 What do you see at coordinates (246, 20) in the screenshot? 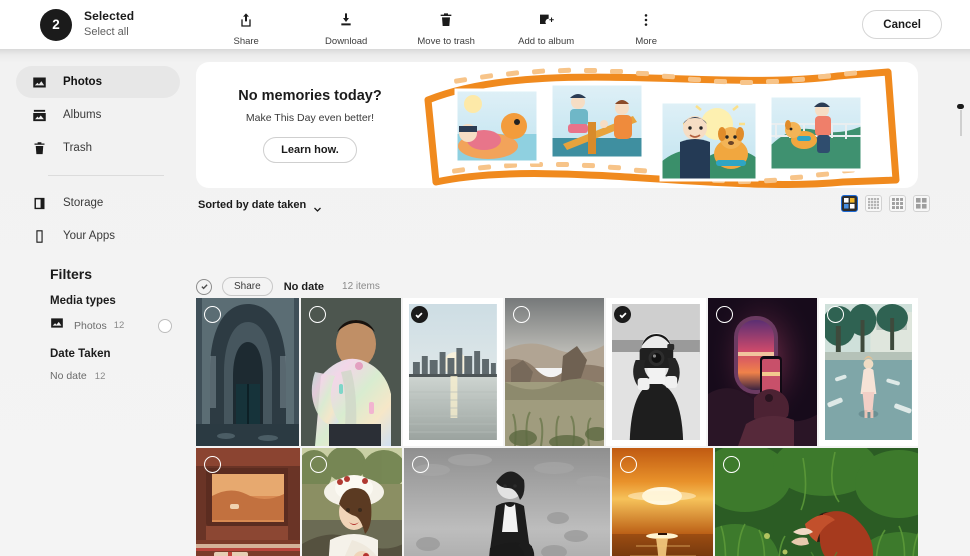
I see `share-icon` at bounding box center [246, 20].